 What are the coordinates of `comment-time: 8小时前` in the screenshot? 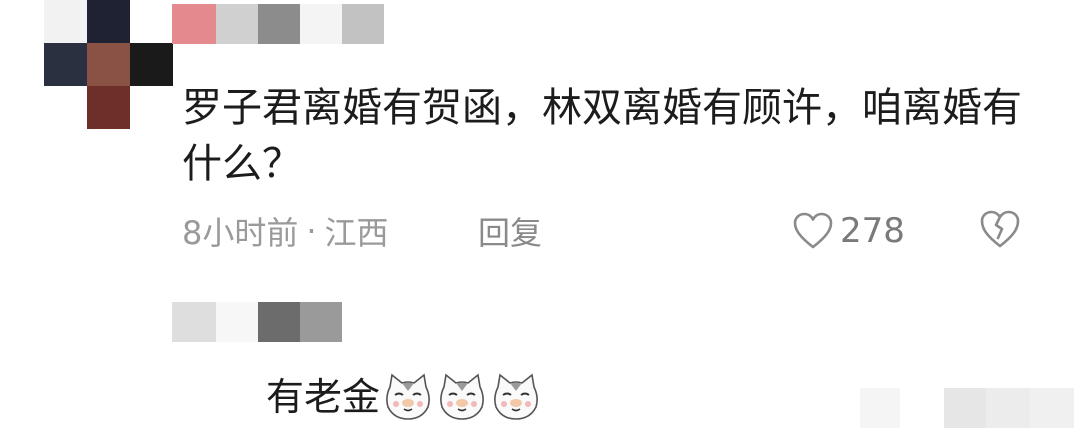 It's located at (240, 233).